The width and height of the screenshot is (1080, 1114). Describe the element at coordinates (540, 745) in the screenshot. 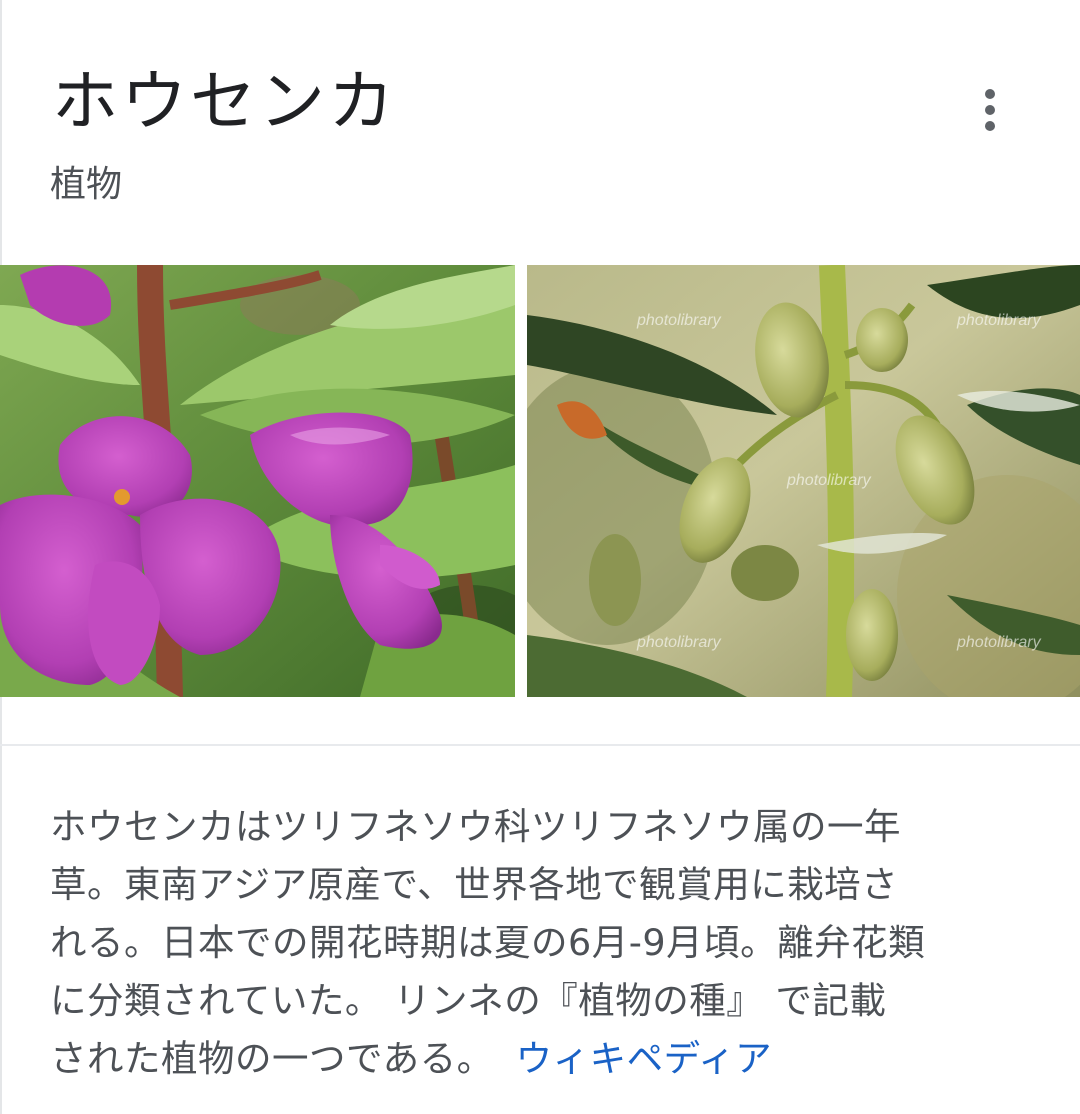

I see `section-divider` at that location.